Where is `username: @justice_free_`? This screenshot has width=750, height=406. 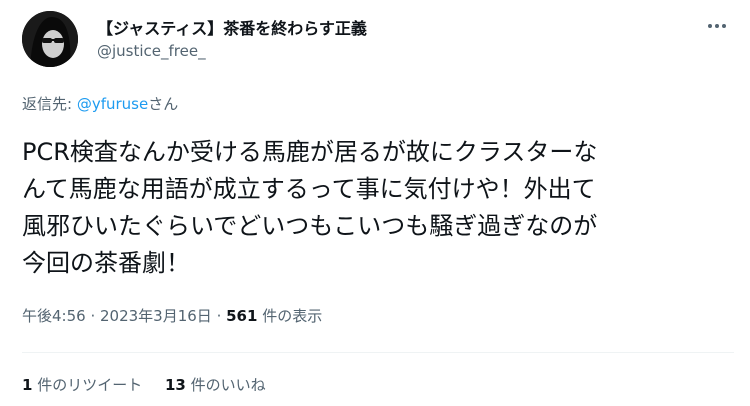 username: @justice_free_ is located at coordinates (151, 51).